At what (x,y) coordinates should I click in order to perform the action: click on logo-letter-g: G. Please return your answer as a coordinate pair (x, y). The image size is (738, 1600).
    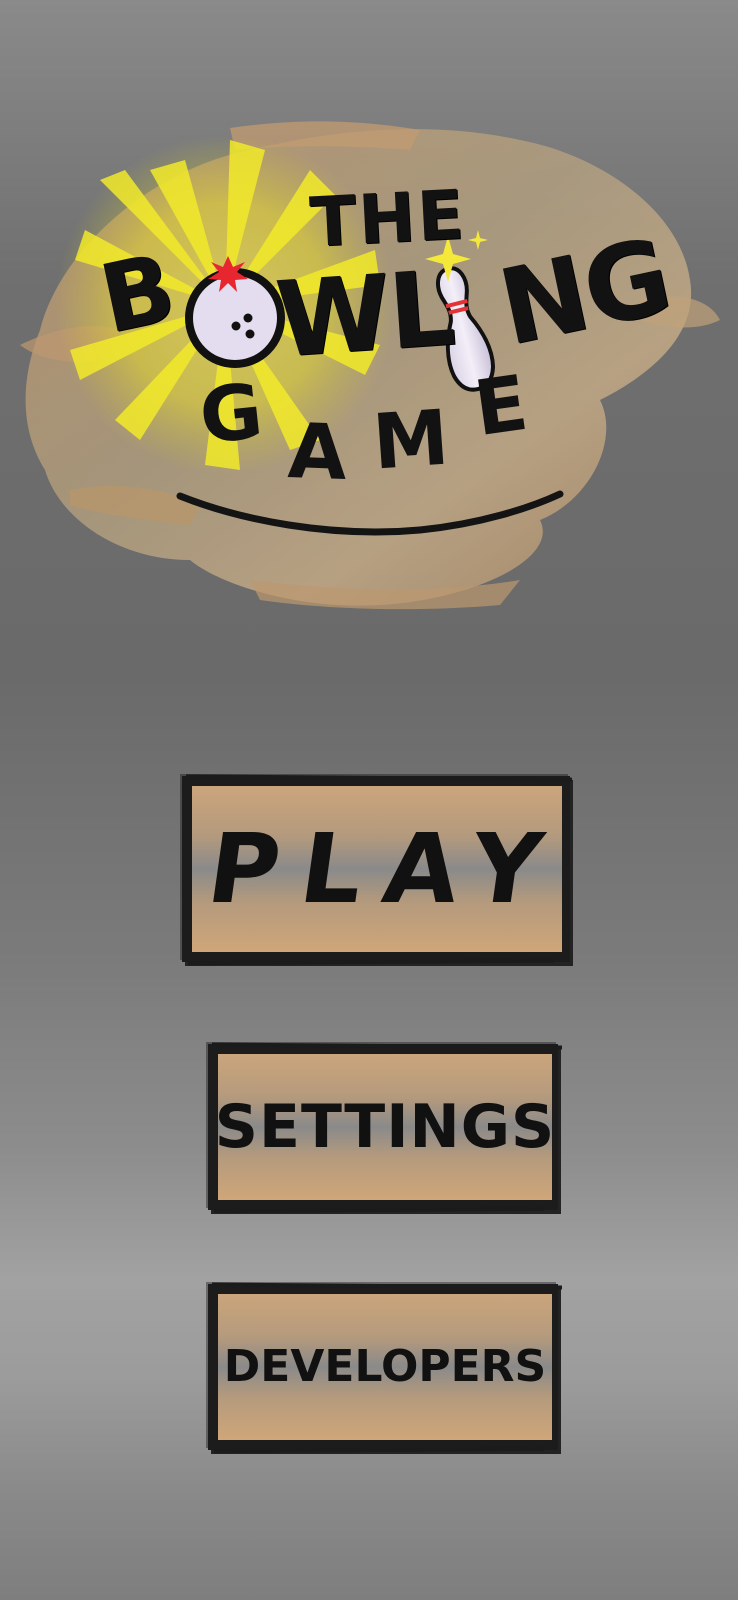
    Looking at the image, I should click on (231, 413).